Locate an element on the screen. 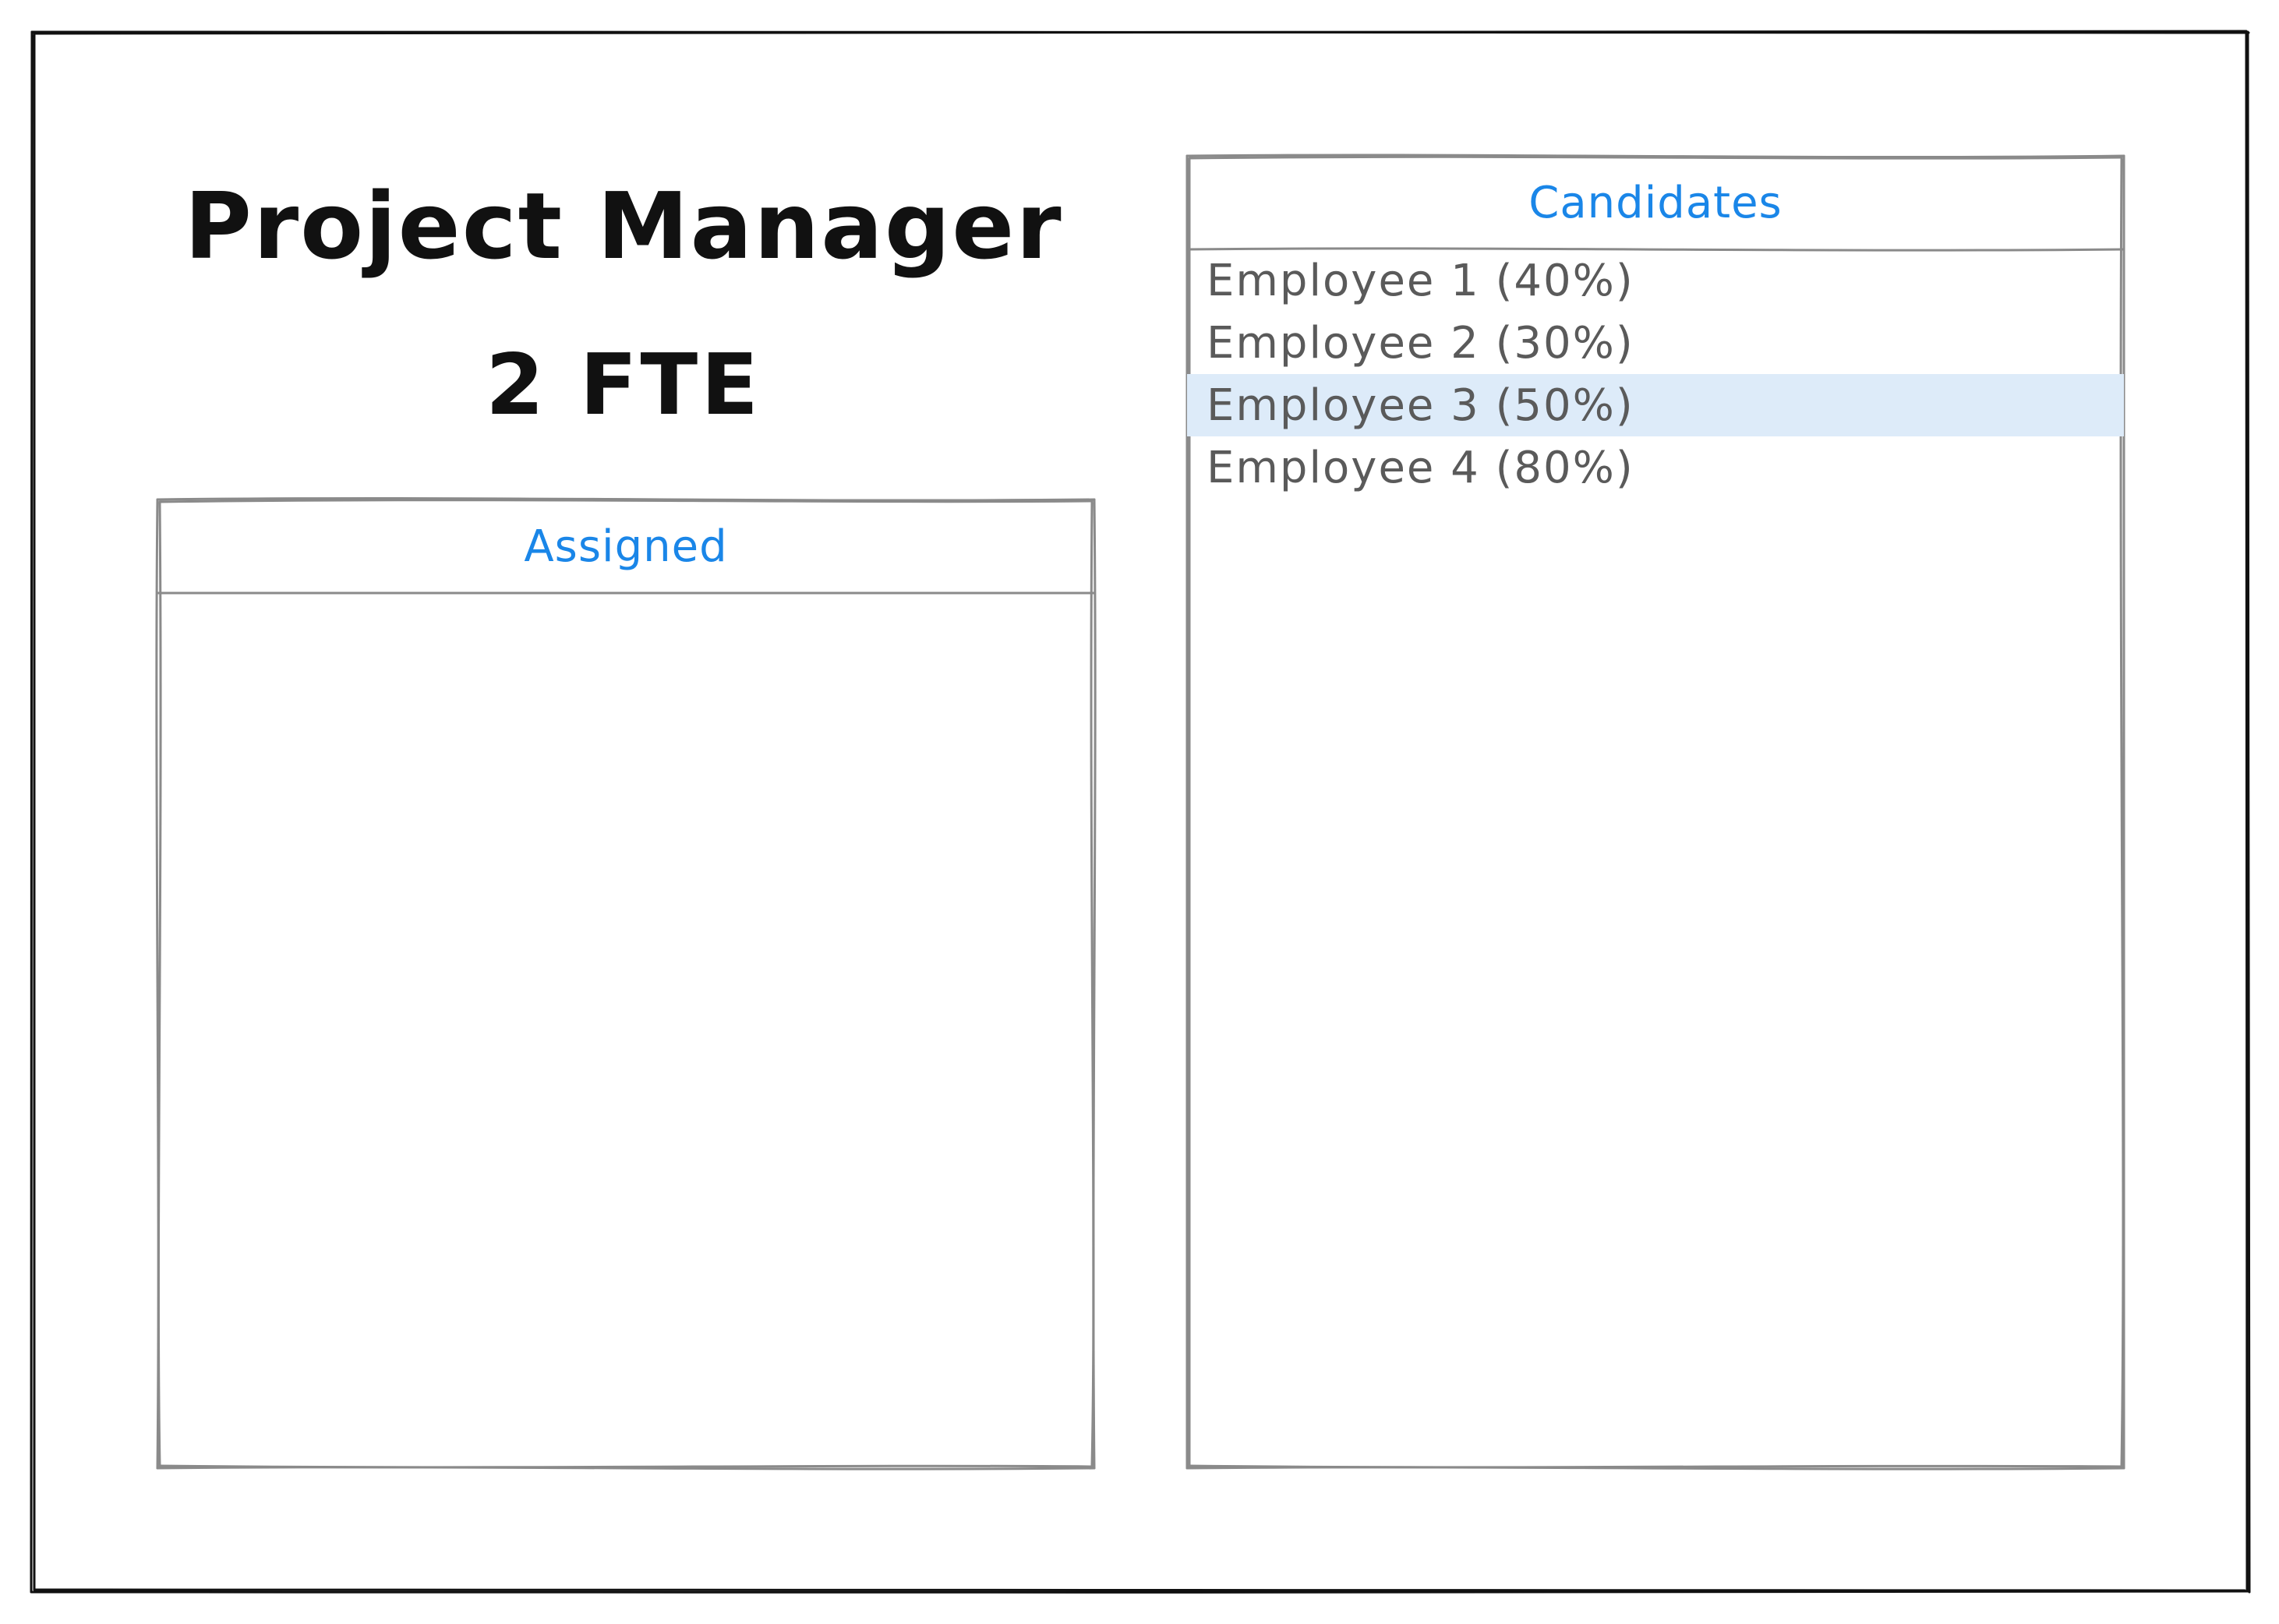  assigned-panel-title: Assigned is located at coordinates (626, 546).